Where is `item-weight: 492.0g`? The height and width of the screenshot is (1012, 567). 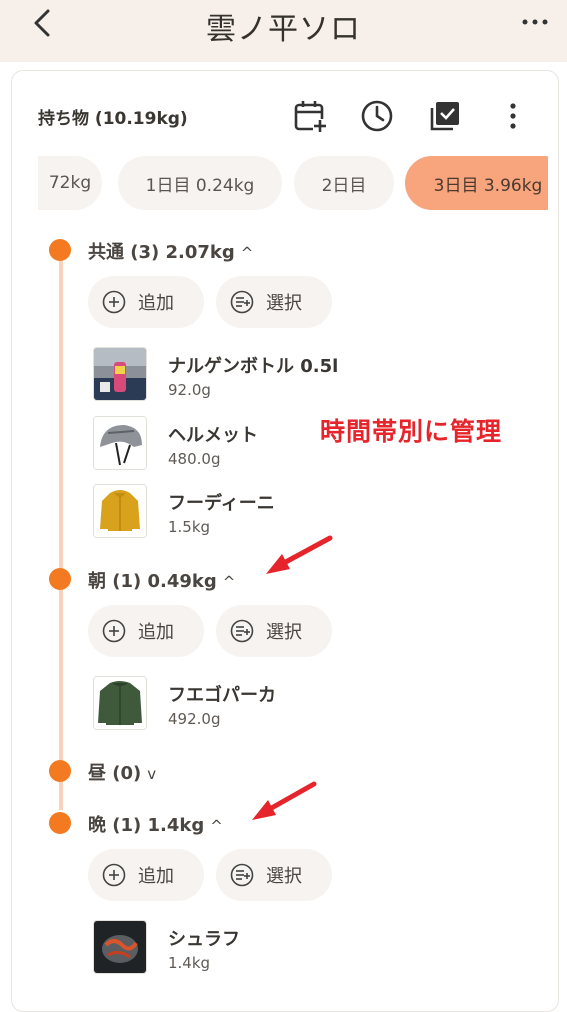
item-weight: 492.0g is located at coordinates (194, 719).